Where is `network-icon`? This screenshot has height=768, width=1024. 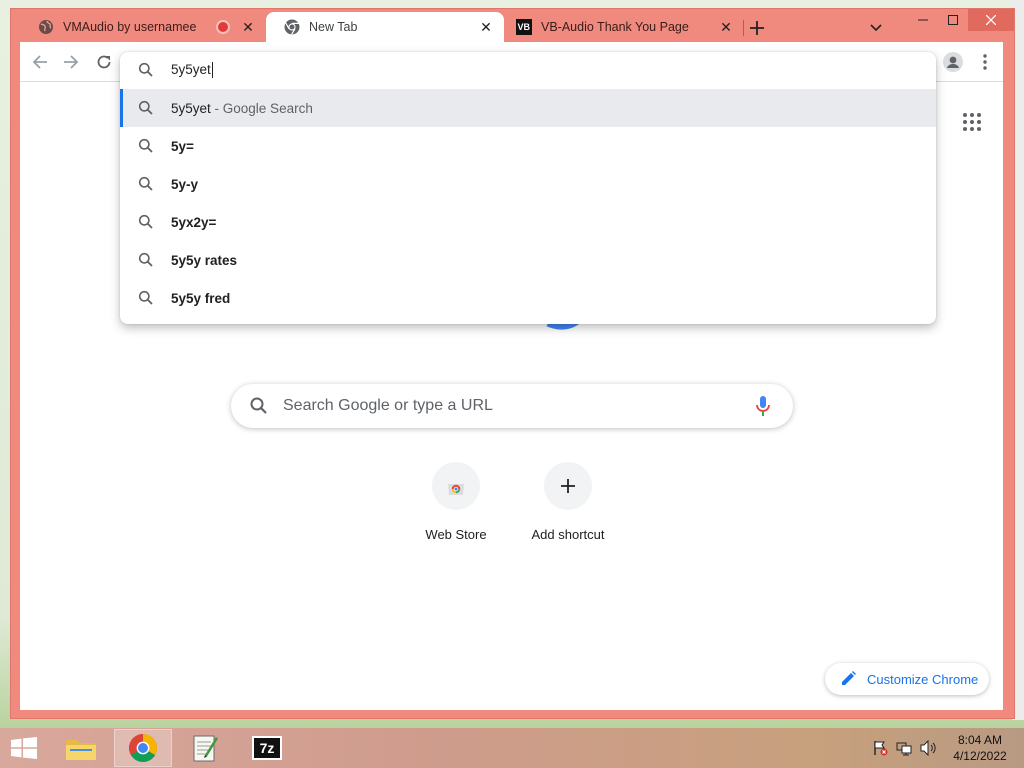 network-icon is located at coordinates (904, 748).